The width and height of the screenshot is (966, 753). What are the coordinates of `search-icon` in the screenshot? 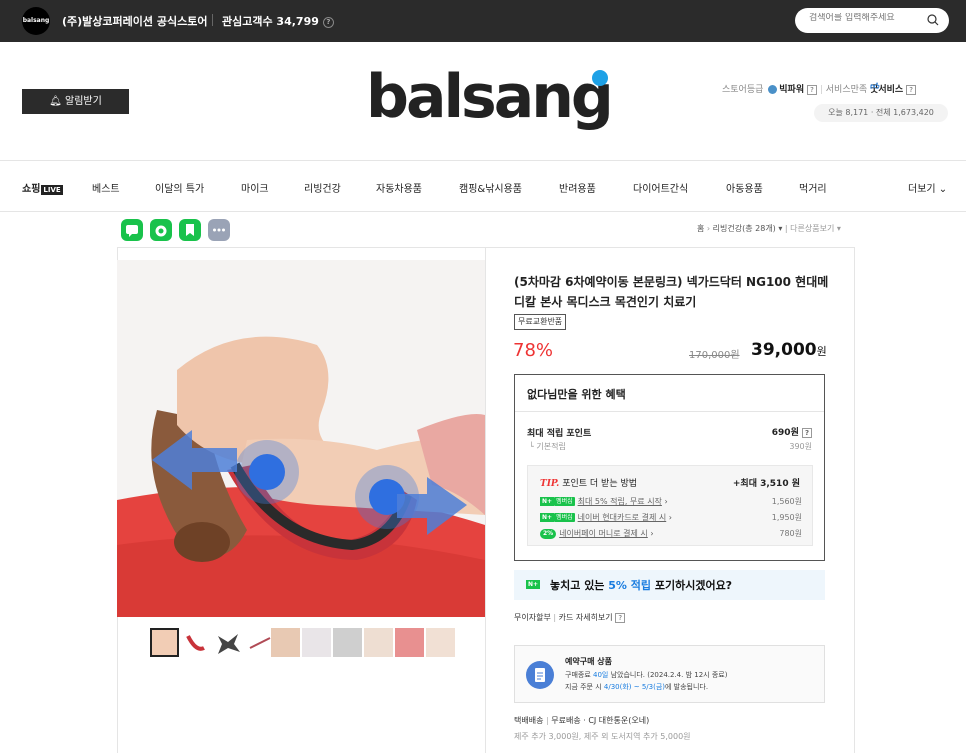 It's located at (933, 20).